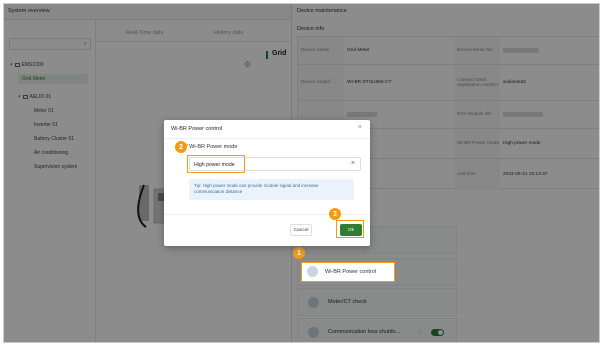  I want to click on field-label-text: Wi-BR Power mode, so click(213, 147).